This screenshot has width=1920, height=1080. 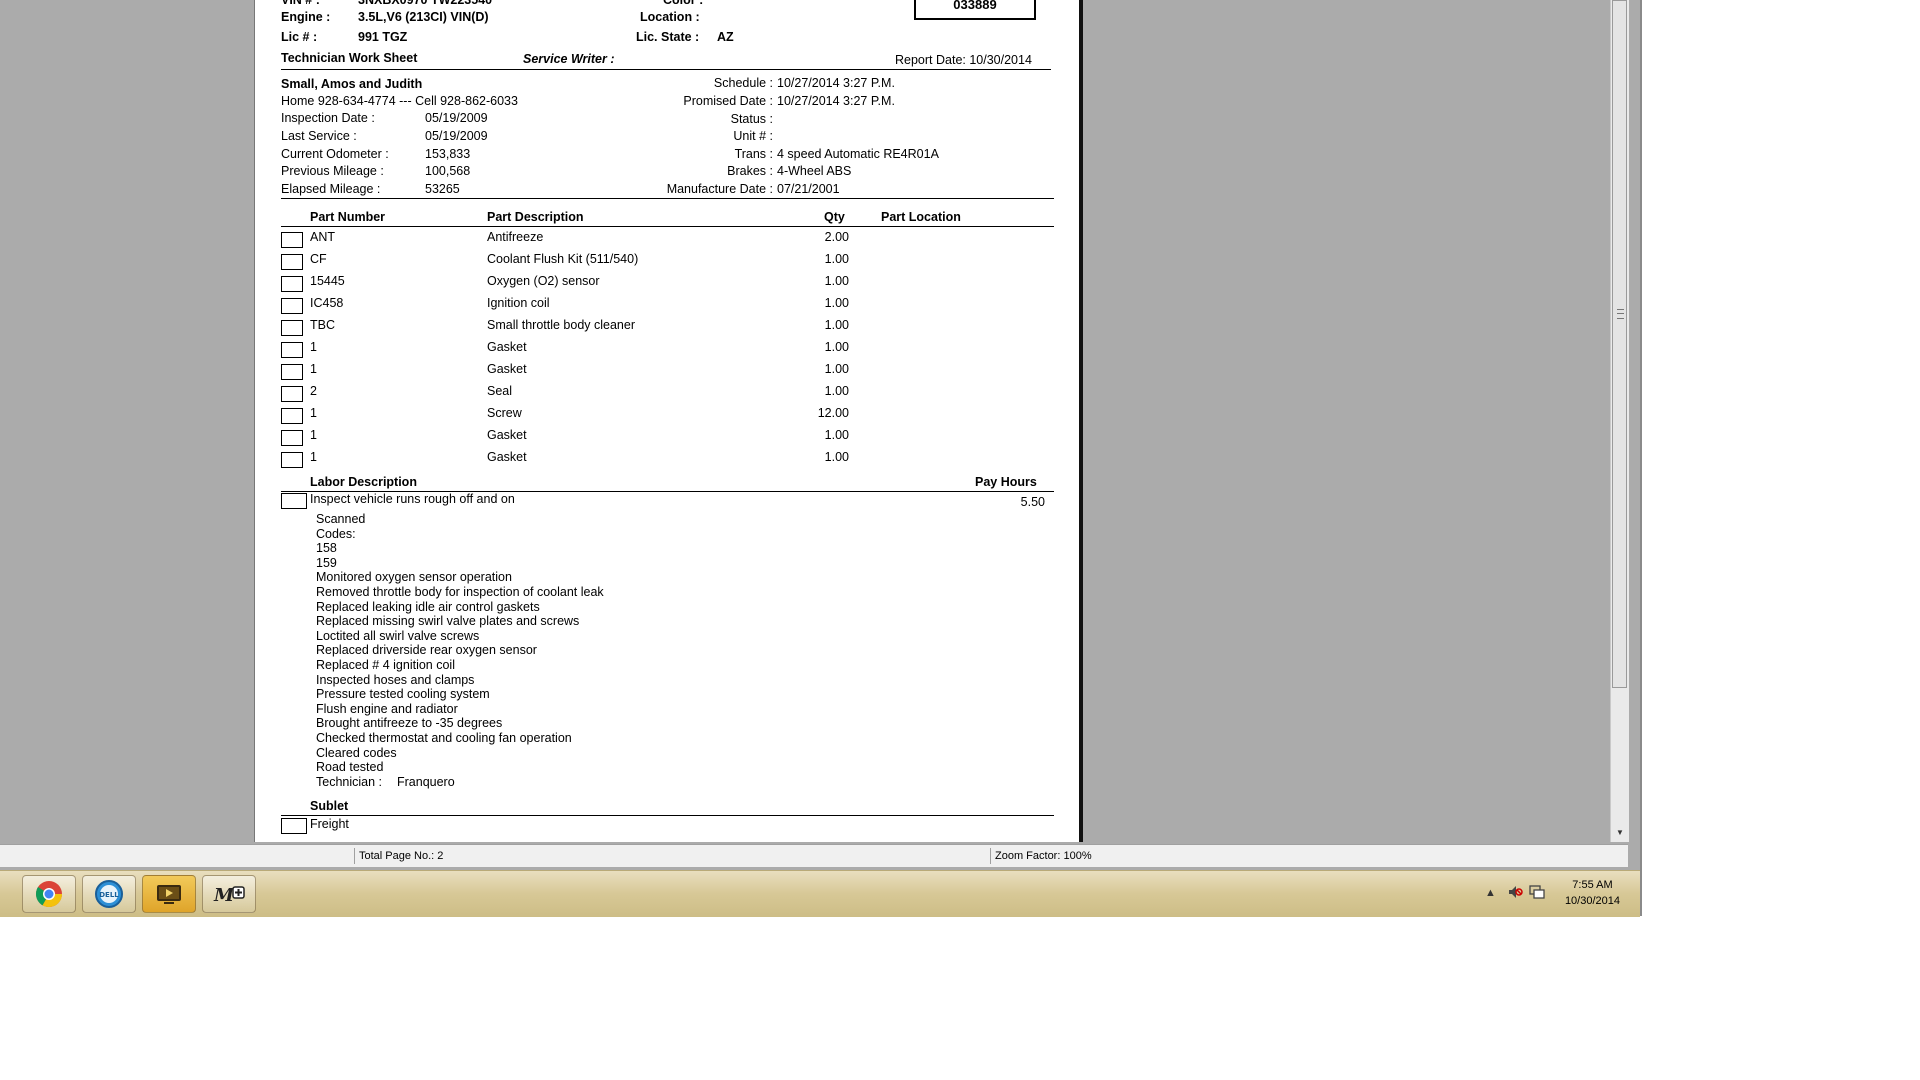 What do you see at coordinates (515, 237) in the screenshot?
I see `part-description: Antifreeze` at bounding box center [515, 237].